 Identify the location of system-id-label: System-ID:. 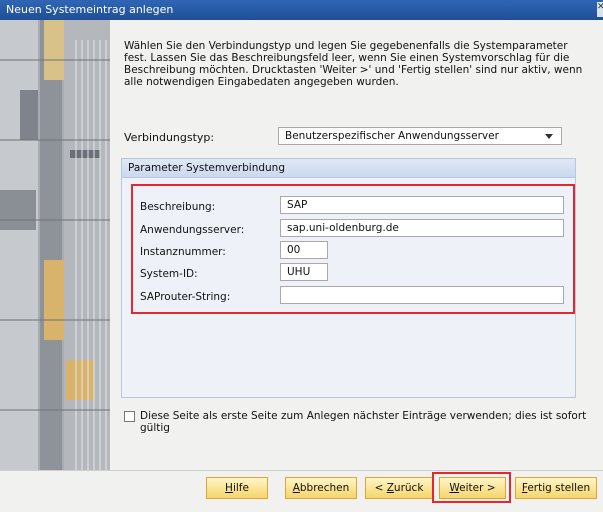
(169, 274).